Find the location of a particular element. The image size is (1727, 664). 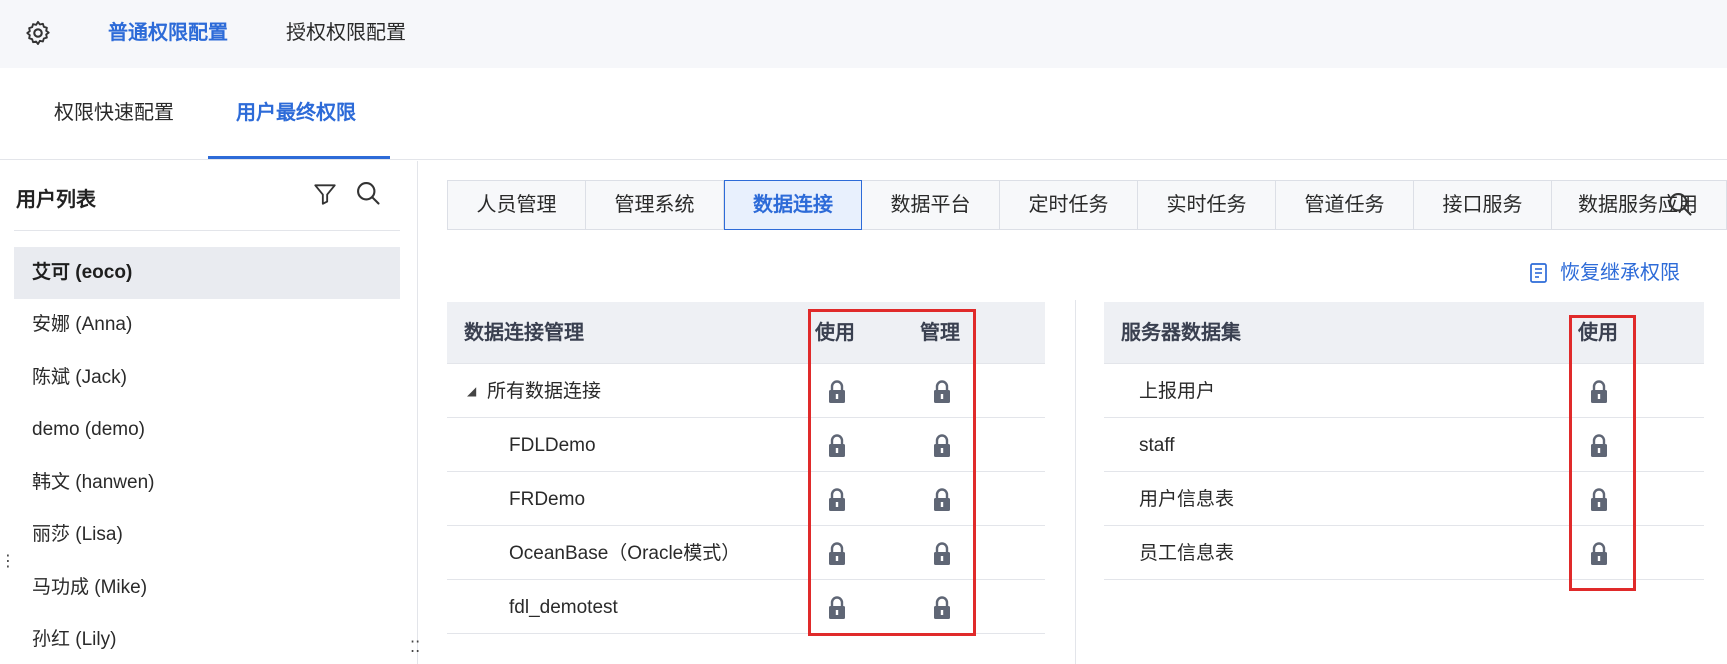

column-header-name: 服务器数据集 is located at coordinates (1181, 333).